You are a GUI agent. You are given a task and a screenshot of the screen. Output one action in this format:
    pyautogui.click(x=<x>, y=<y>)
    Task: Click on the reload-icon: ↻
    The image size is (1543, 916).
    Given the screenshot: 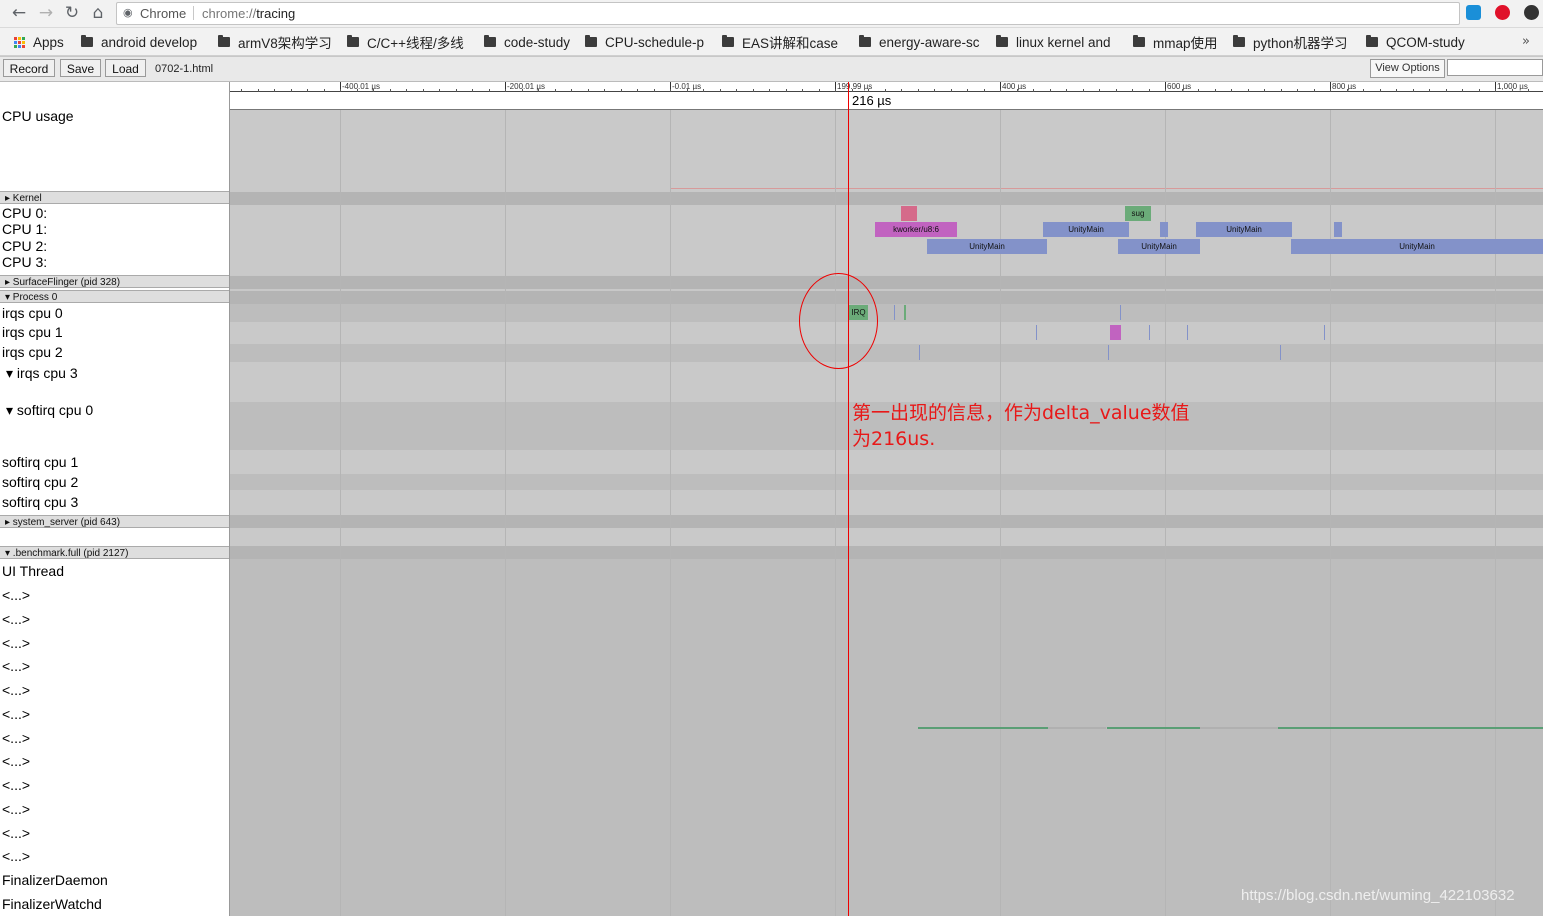 What is the action you would take?
    pyautogui.click(x=72, y=13)
    